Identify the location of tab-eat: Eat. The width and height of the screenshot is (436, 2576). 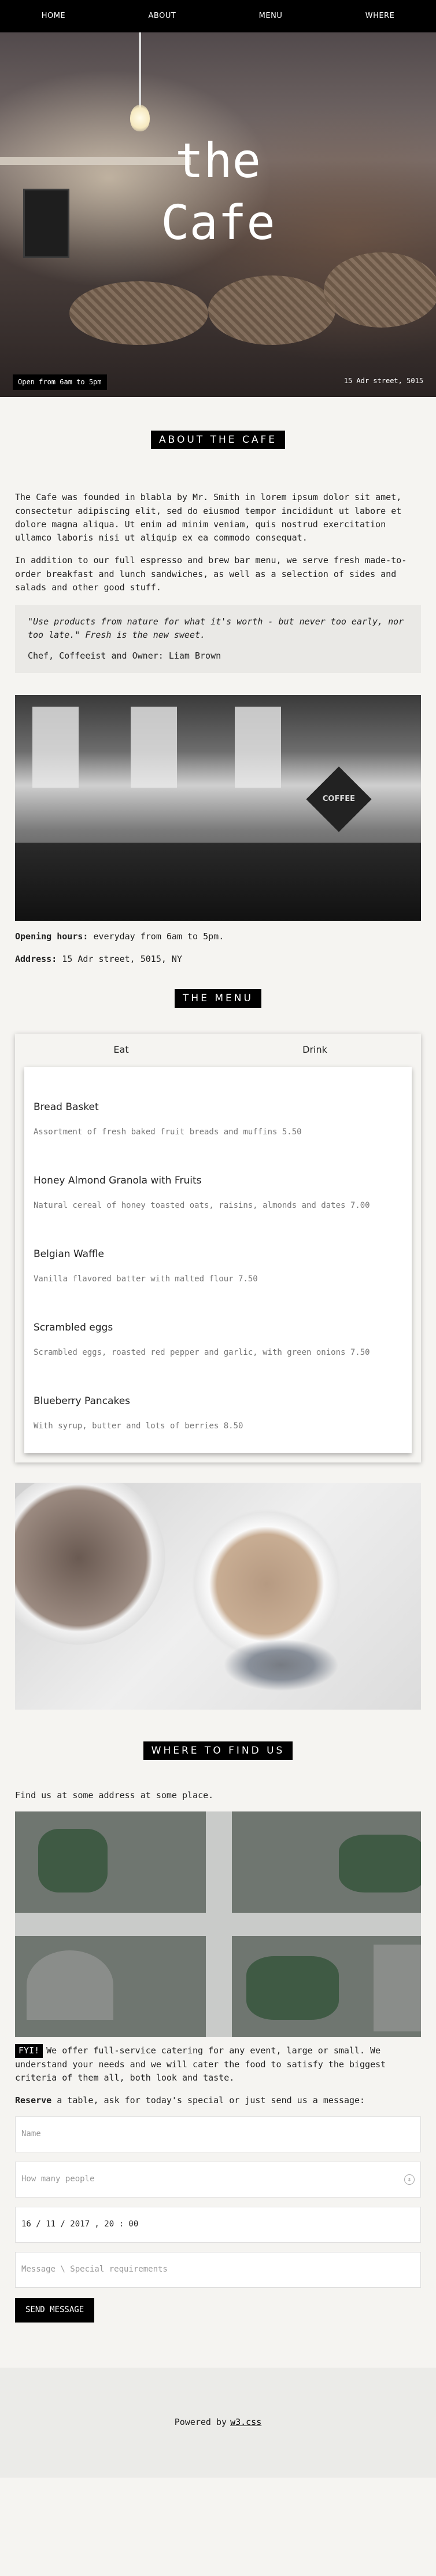
(121, 1050).